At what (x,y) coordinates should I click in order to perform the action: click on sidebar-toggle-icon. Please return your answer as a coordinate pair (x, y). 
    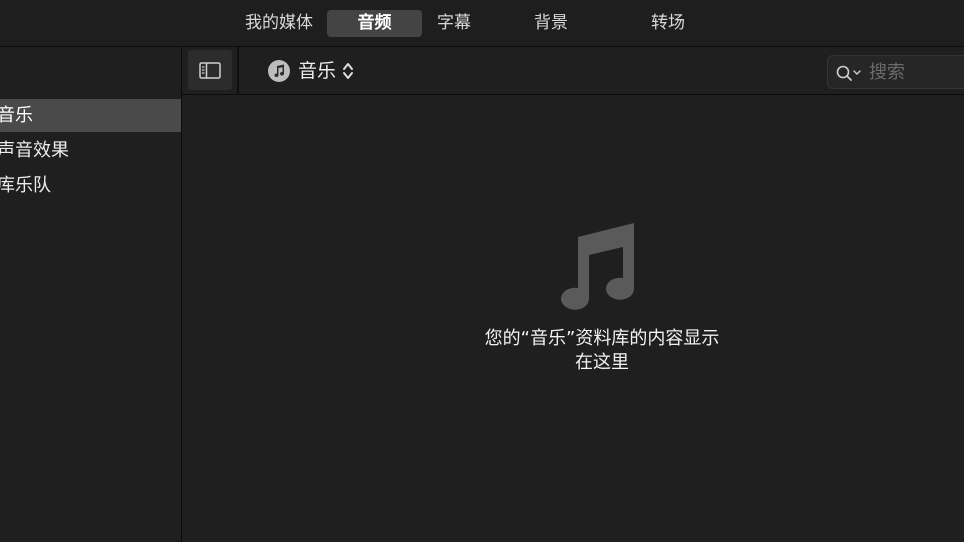
    Looking at the image, I should click on (210, 70).